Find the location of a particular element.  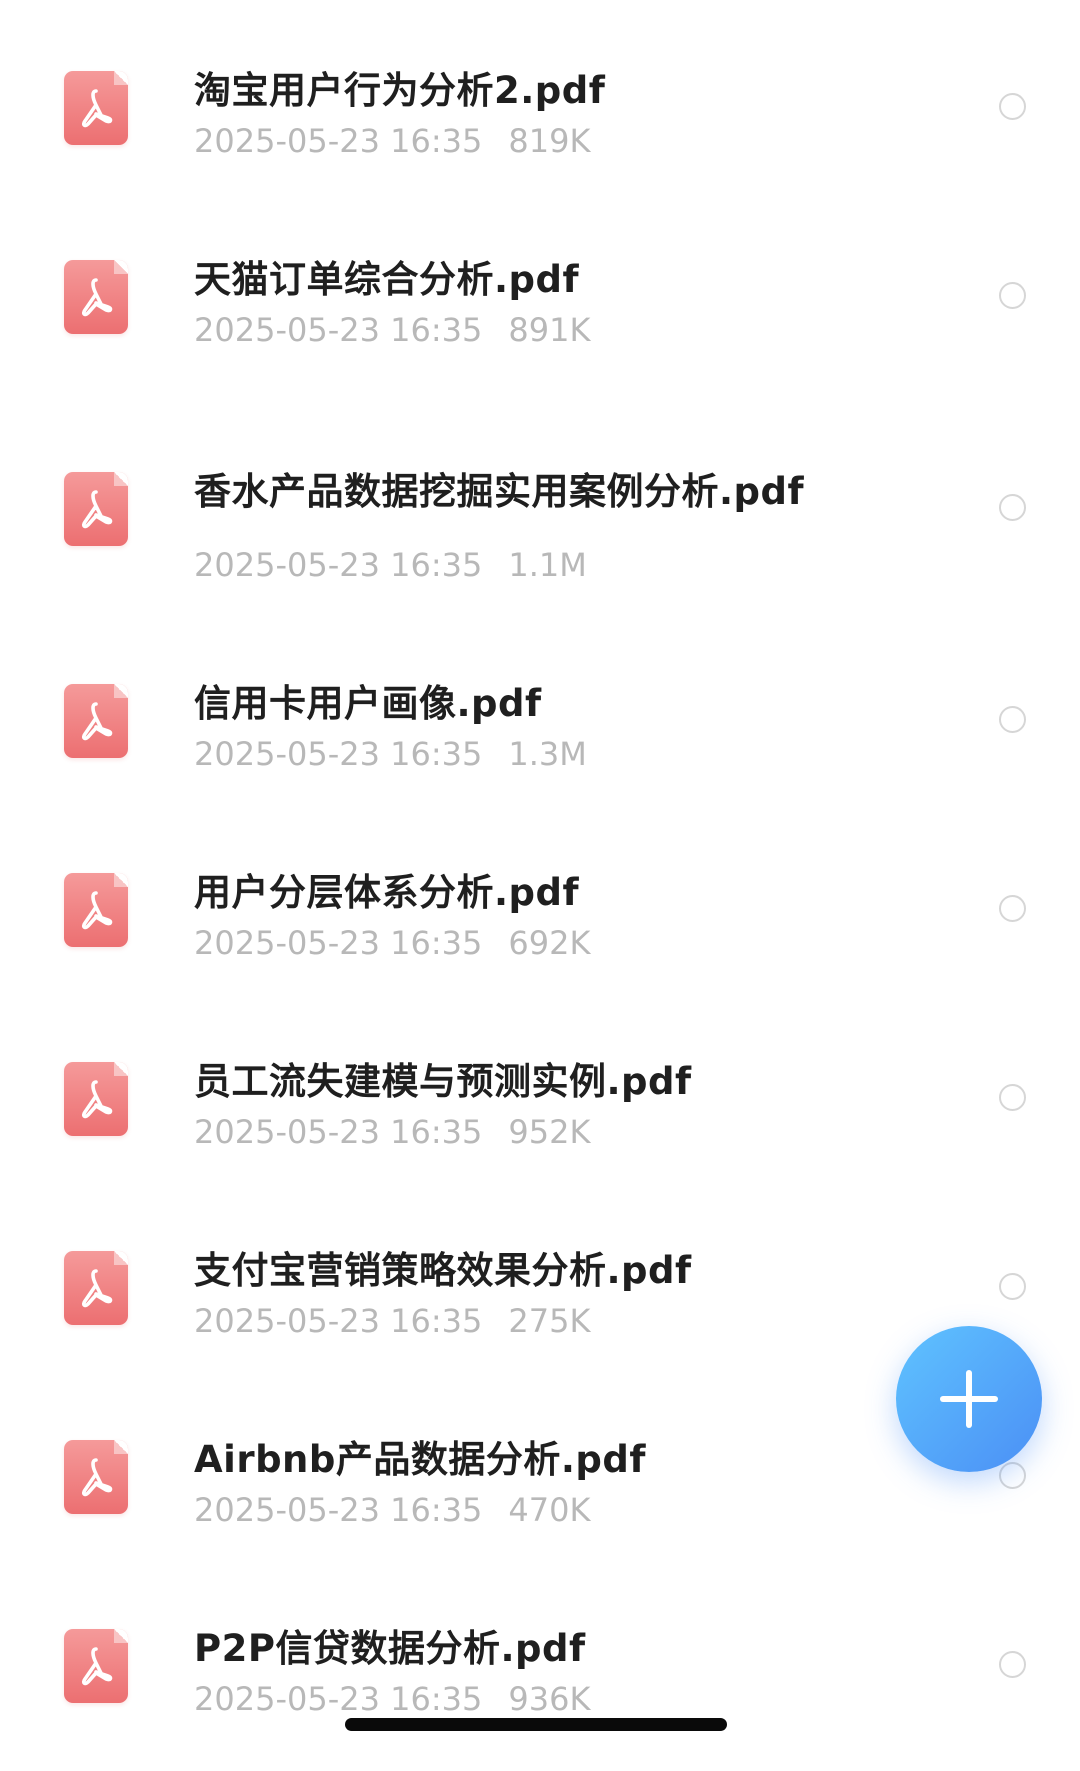

file-meta: 2025-05-23 16:35 470K is located at coordinates (392, 1510).